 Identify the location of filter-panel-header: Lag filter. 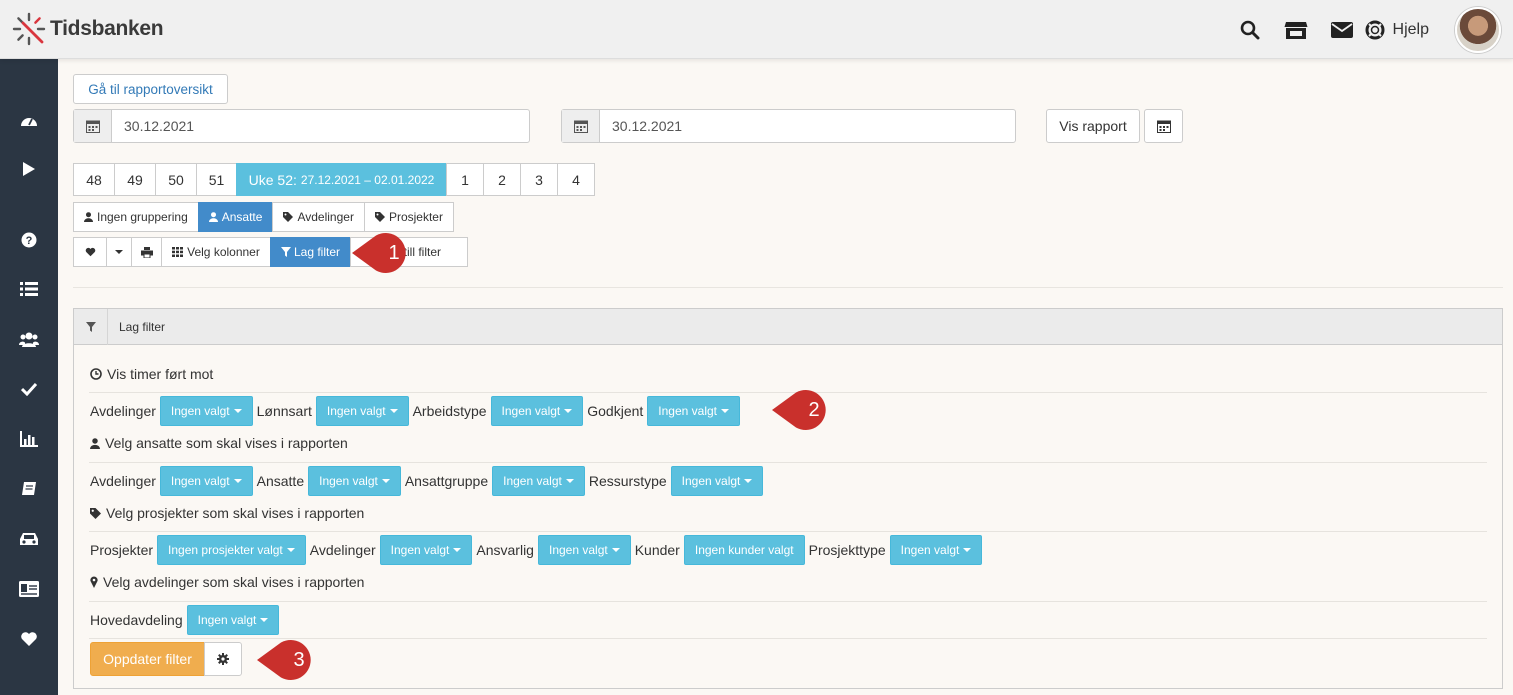
(788, 326).